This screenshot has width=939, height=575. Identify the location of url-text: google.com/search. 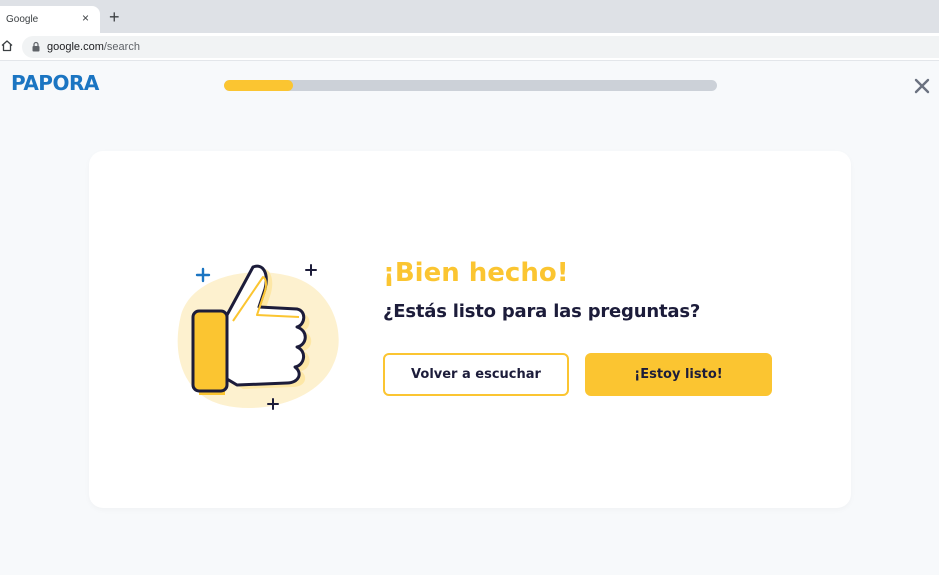
(93, 47).